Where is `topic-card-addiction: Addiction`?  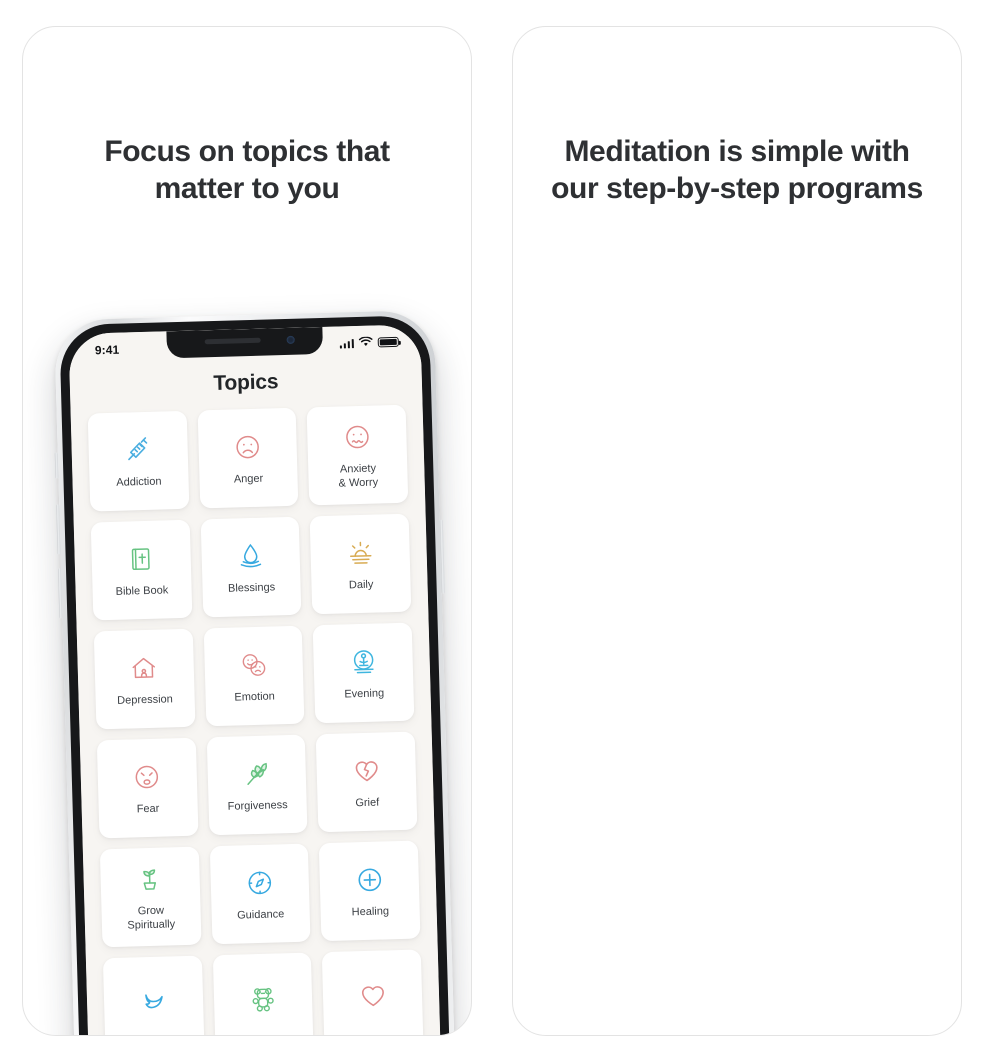 topic-card-addiction: Addiction is located at coordinates (138, 461).